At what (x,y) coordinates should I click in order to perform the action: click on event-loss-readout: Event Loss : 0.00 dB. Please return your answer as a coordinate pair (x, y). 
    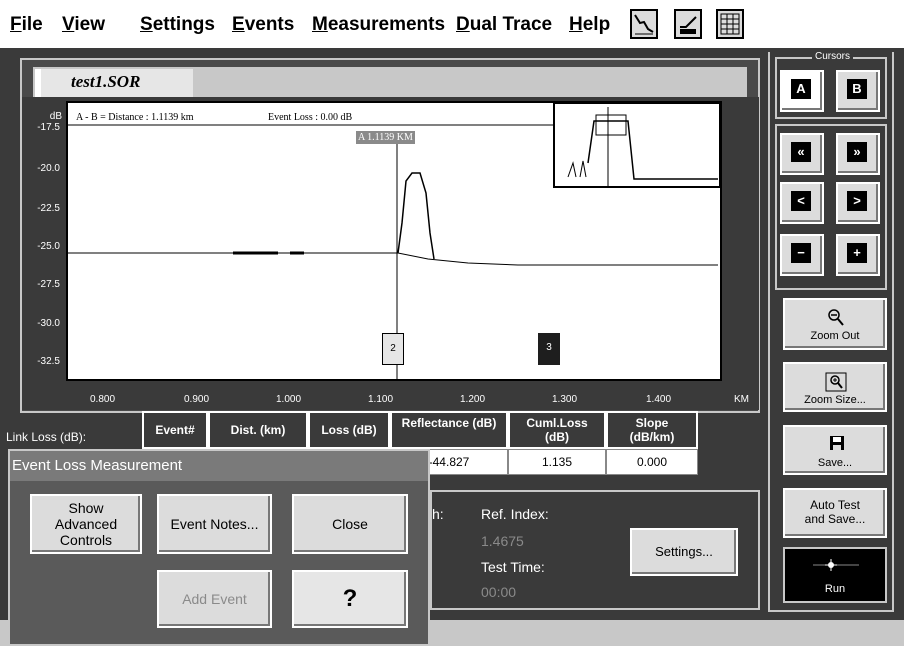
    Looking at the image, I should click on (310, 117).